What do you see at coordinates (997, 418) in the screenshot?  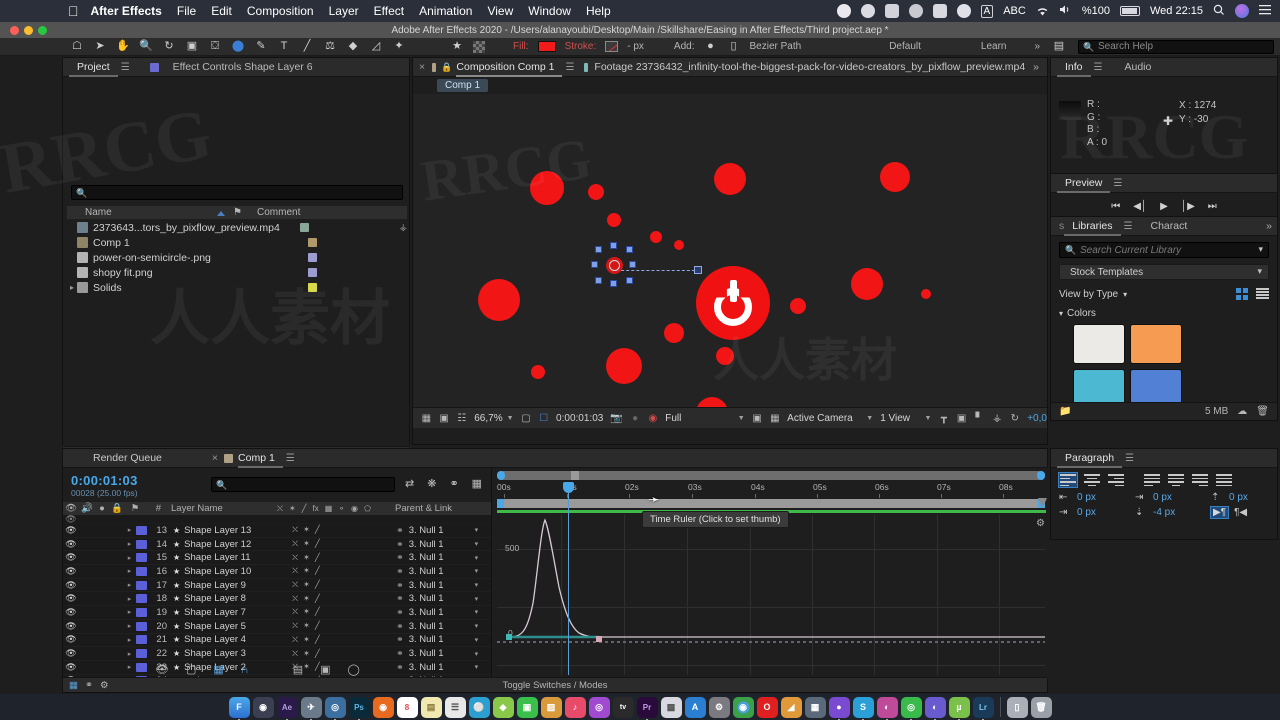 I see `comp-flowchart-icon: ⚶` at bounding box center [997, 418].